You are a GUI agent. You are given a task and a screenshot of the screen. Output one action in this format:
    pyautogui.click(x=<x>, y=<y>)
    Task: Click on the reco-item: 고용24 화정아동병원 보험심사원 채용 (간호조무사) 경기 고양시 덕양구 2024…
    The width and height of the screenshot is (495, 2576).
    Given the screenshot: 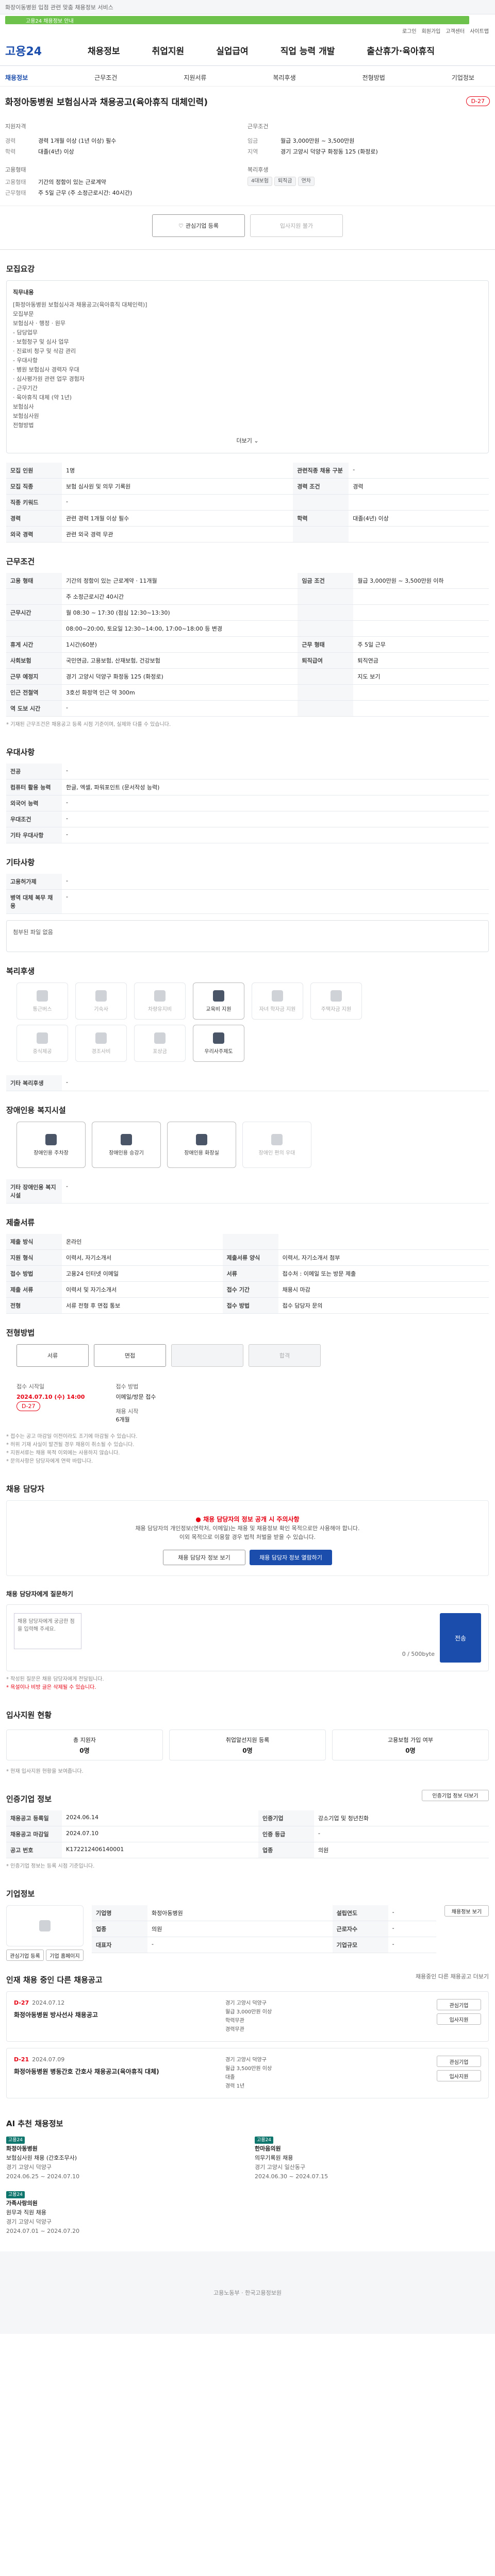 What is the action you would take?
    pyautogui.click(x=123, y=2158)
    